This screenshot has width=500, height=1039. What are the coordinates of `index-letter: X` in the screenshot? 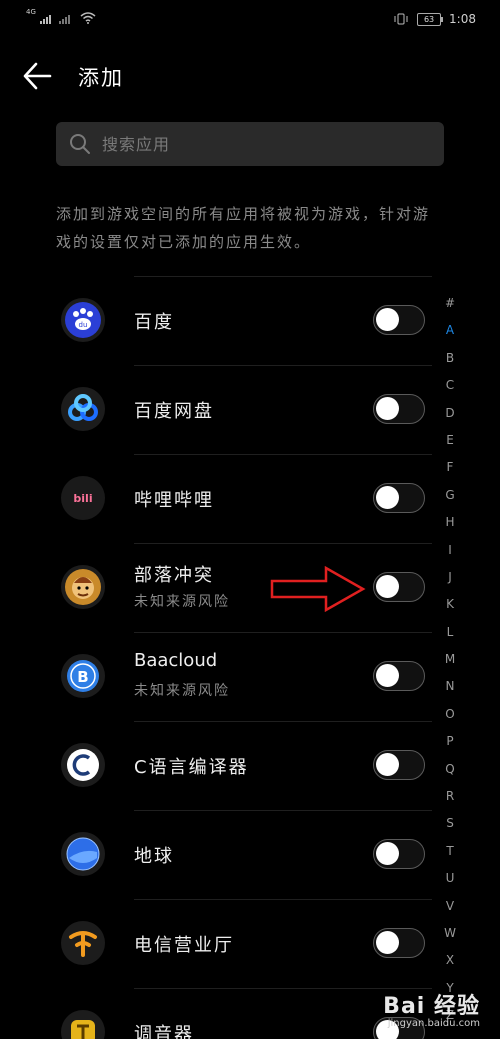 It's located at (450, 966).